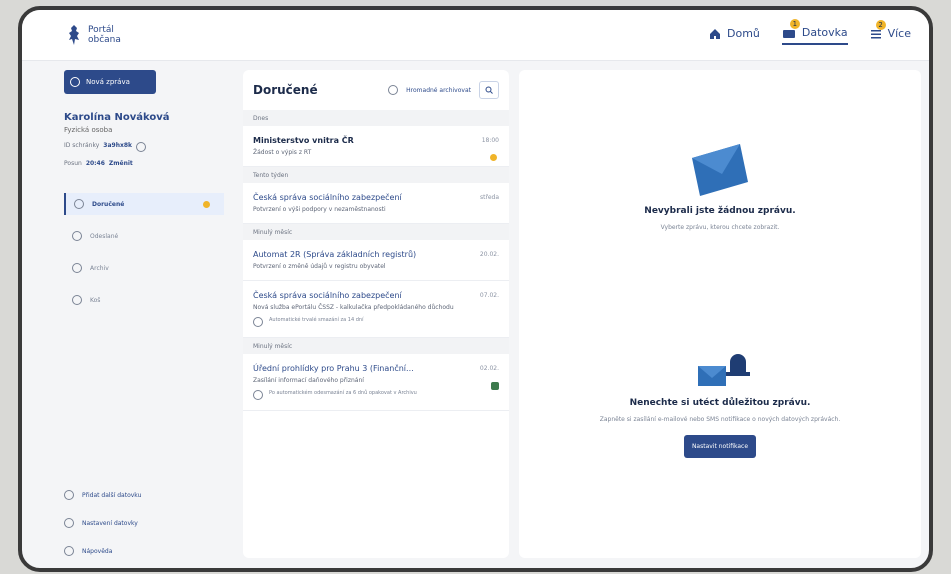 The width and height of the screenshot is (951, 574). Describe the element at coordinates (489, 368) in the screenshot. I see `message-time: 02.02.` at that location.